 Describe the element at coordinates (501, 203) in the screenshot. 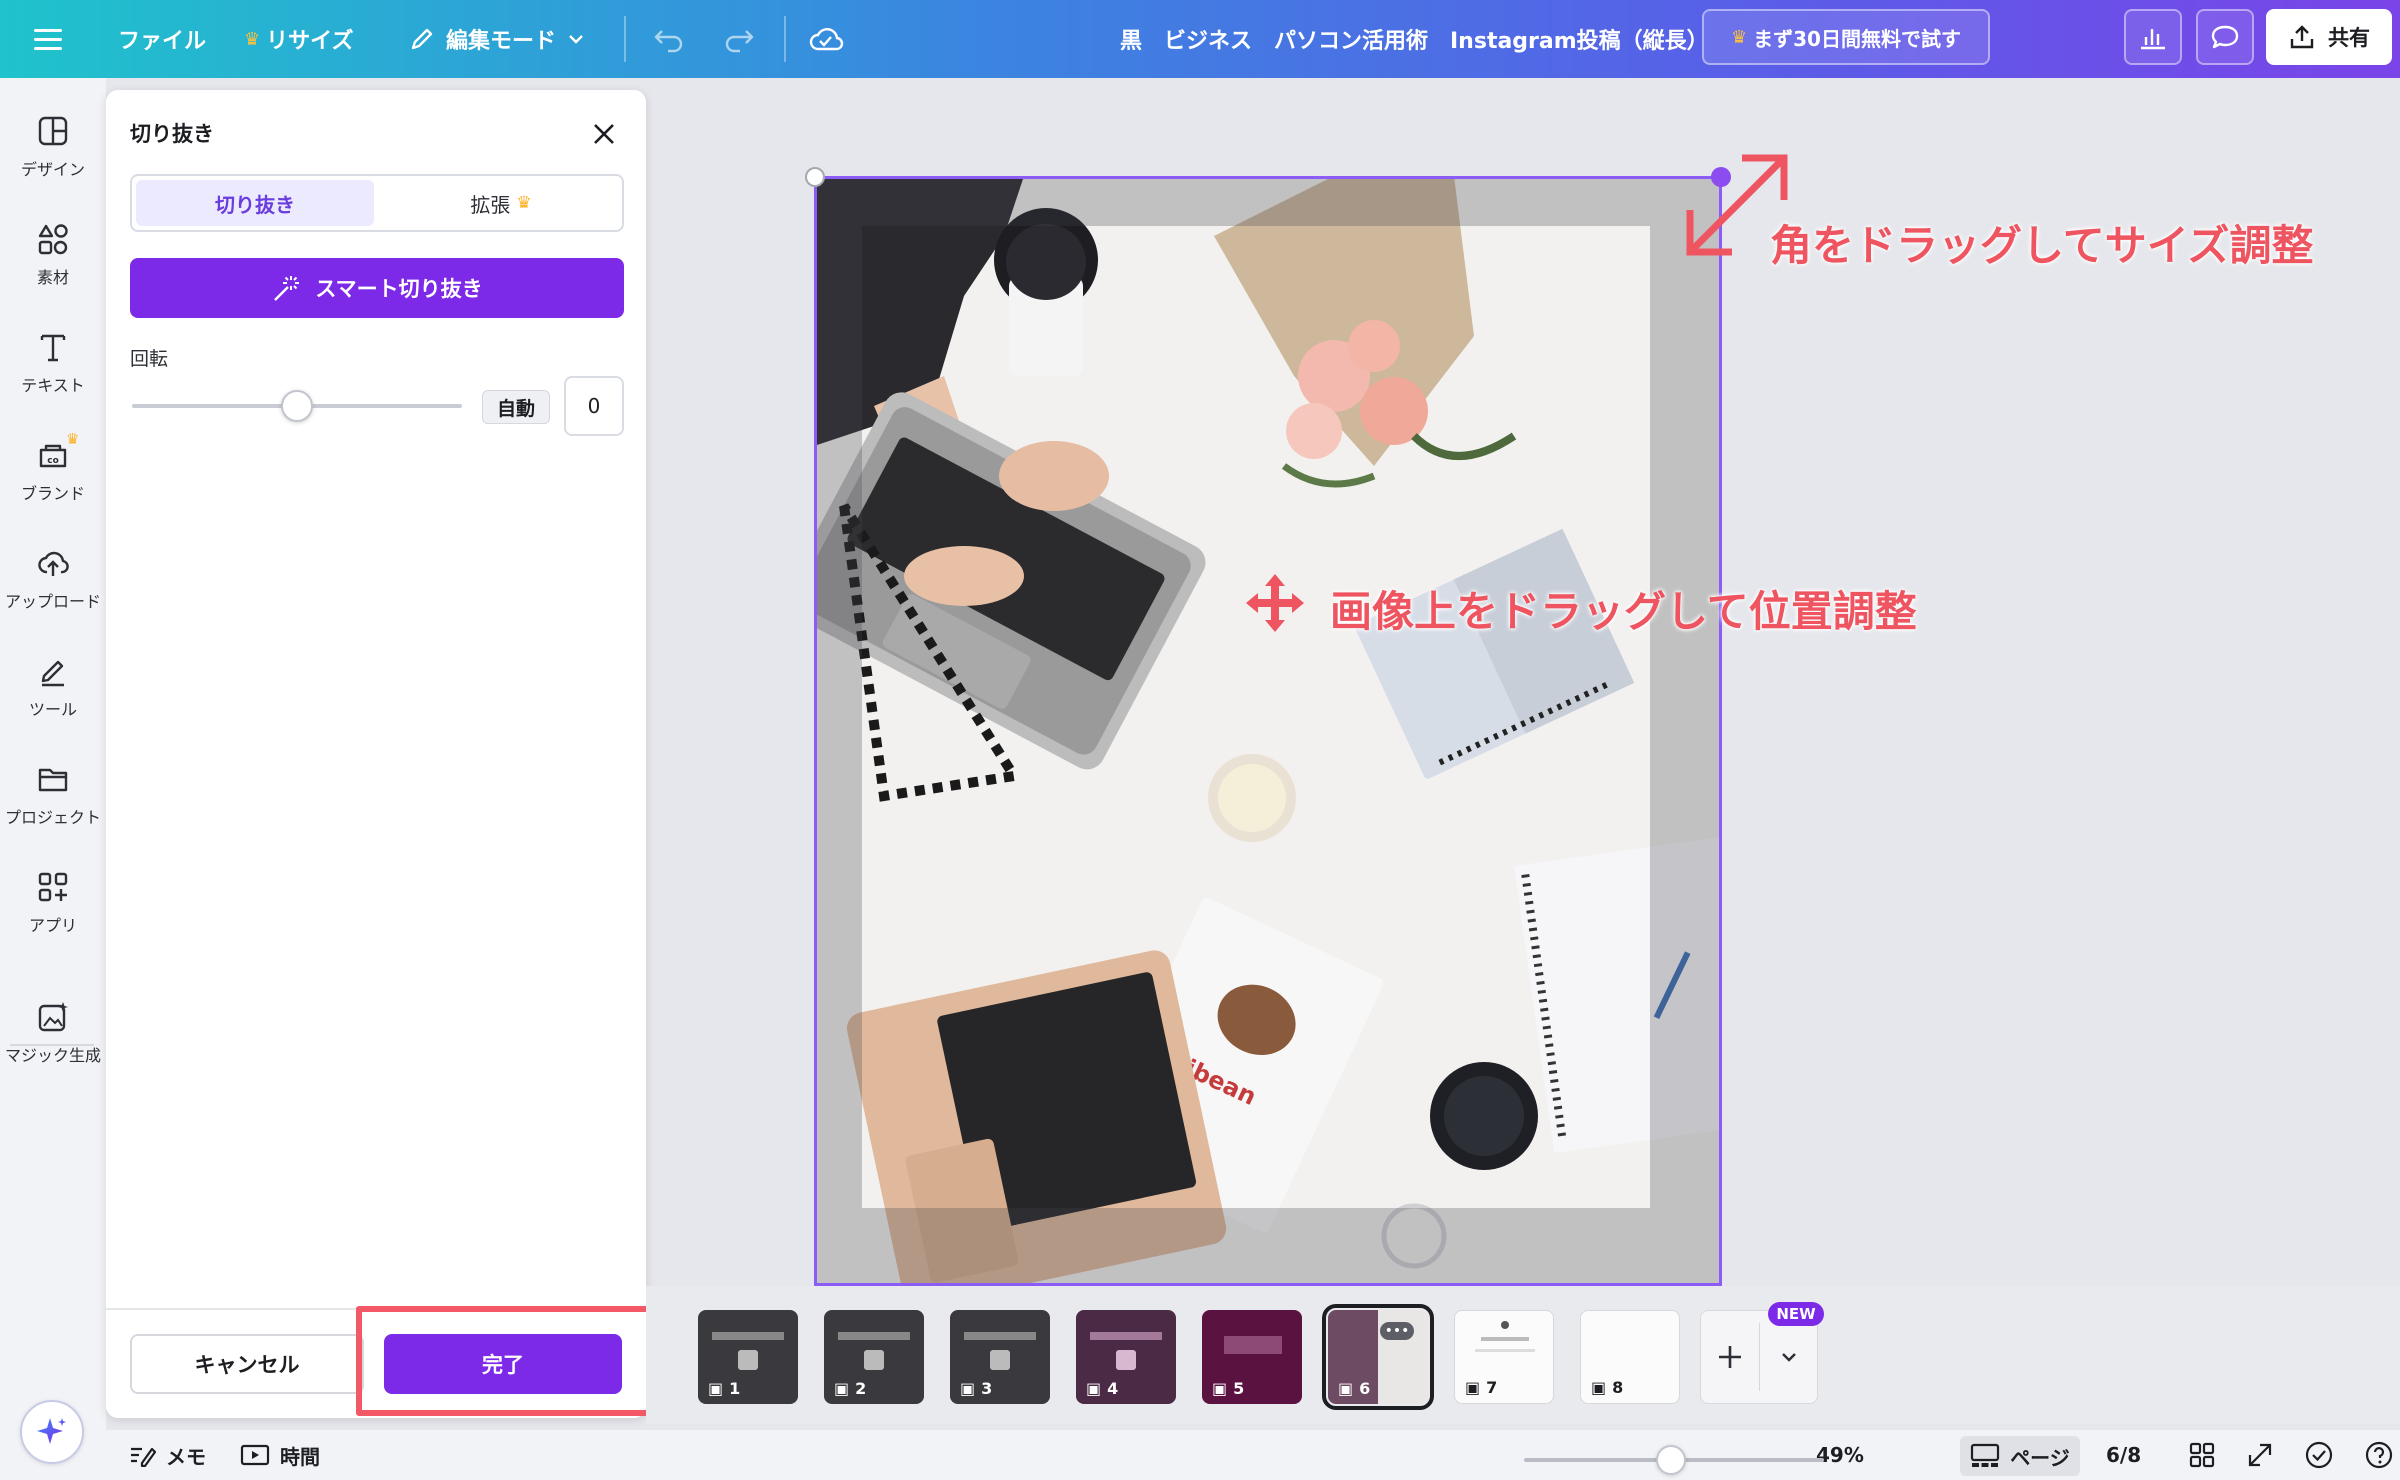

I see `tab-expand: 拡張 ♛` at that location.